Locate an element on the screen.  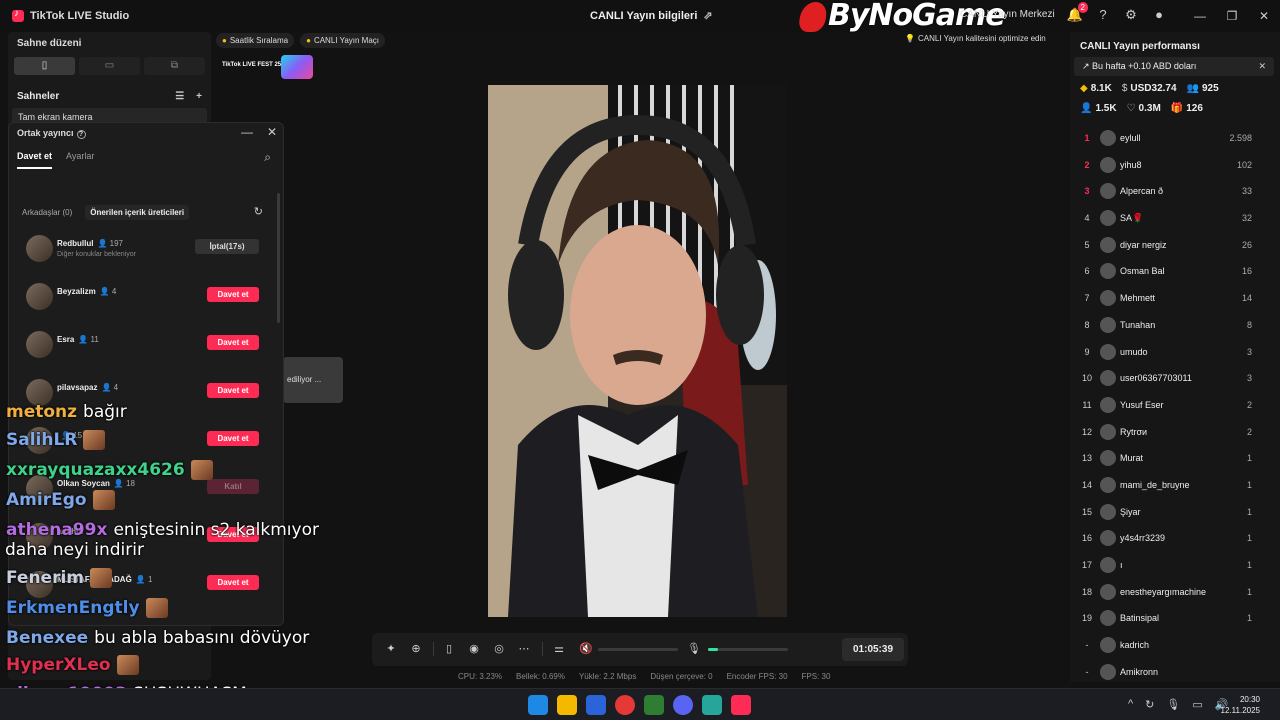
cohost-title: Ortak yayıncı? is located at coordinates (51, 133).